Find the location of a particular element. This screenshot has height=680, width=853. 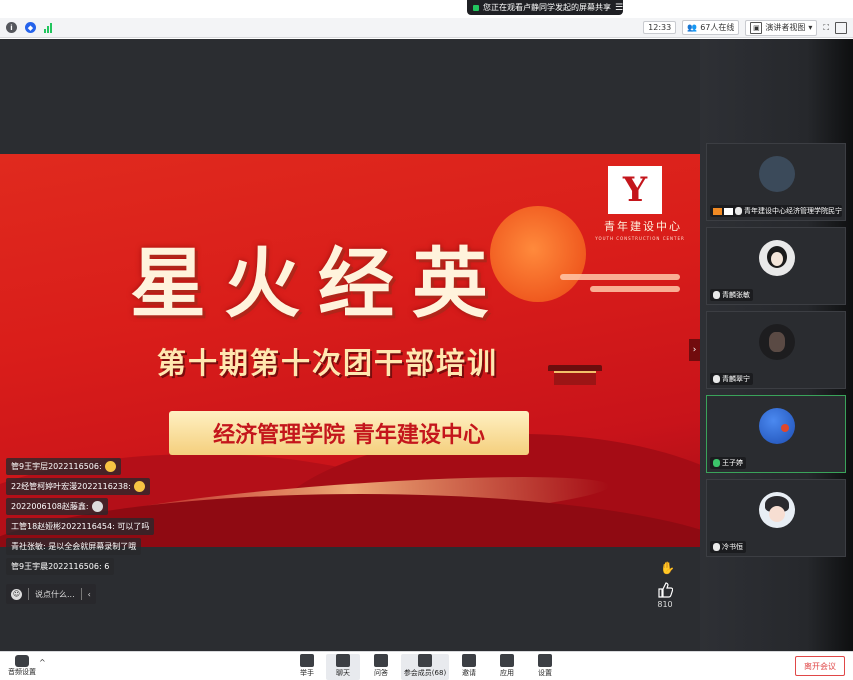

logo-subtext: YOUTH CONSTRUCTION CENTER is located at coordinates (640, 238).